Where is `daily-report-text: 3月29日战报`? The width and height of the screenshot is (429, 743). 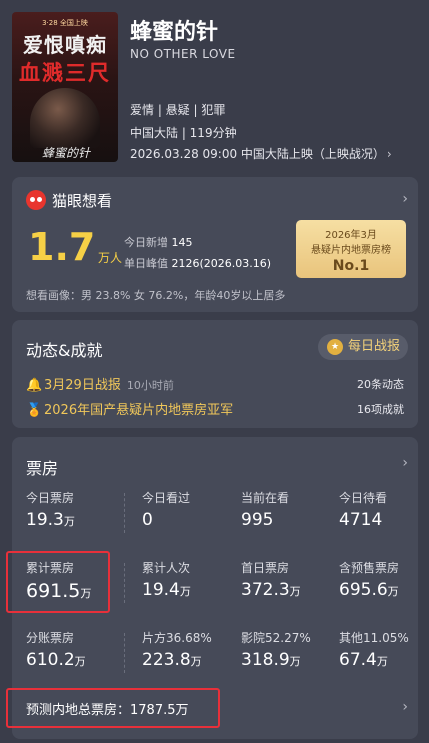 daily-report-text: 3月29日战报 is located at coordinates (82, 385).